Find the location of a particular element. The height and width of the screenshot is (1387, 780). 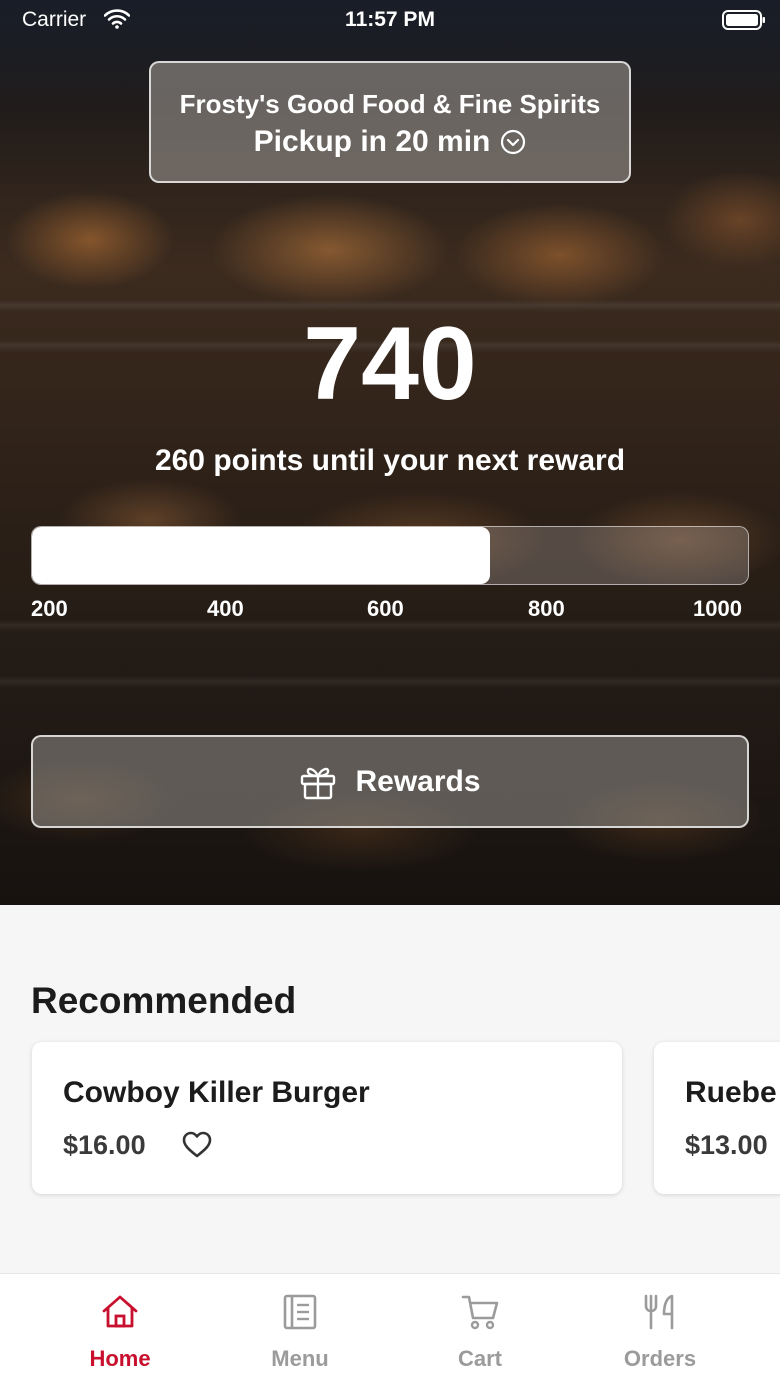

tab-orders: Orders is located at coordinates (660, 1330).